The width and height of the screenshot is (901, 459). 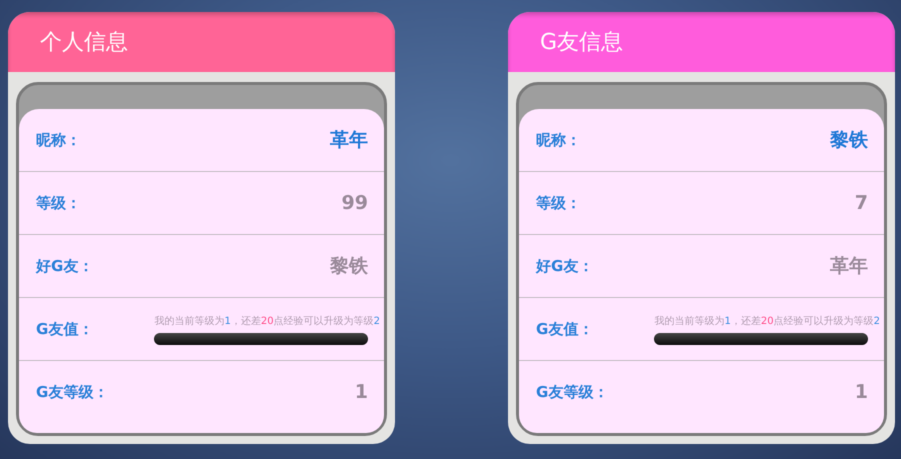 What do you see at coordinates (582, 43) in the screenshot?
I see `card-title: G友信息` at bounding box center [582, 43].